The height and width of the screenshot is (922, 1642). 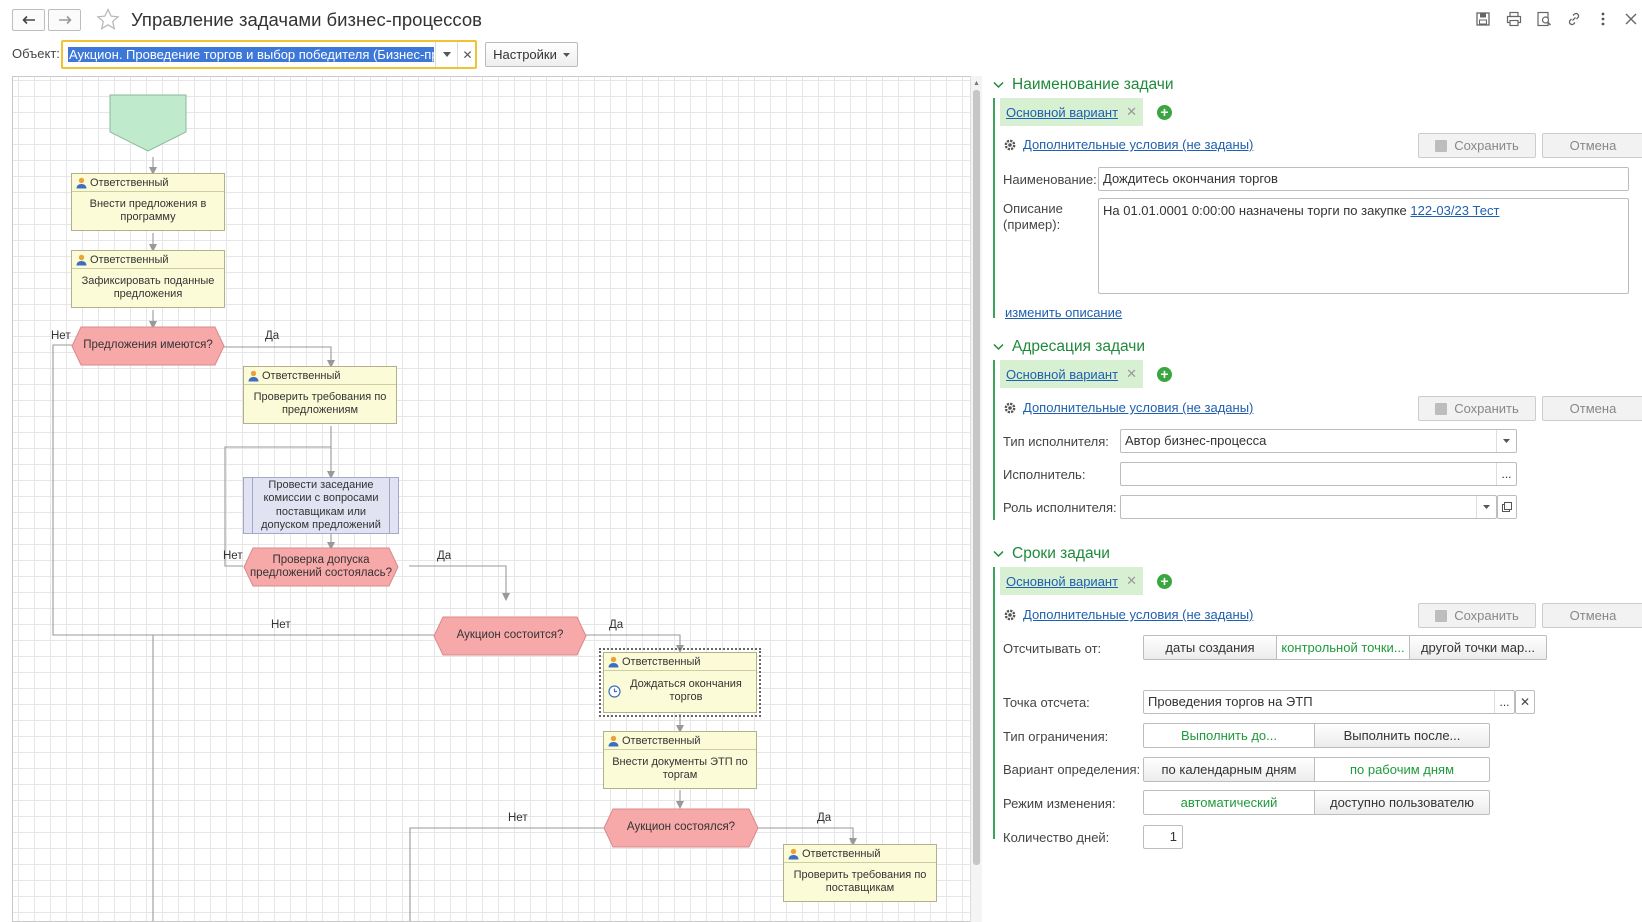 I want to click on gear-icon, so click(x=1010, y=145).